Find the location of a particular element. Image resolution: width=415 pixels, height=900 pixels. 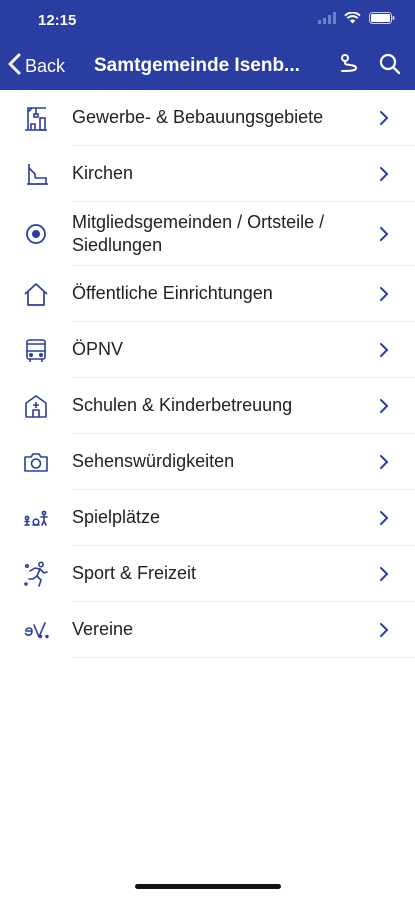

list-item-gewerbe: Gewerbe- & Bebauungsgebiete is located at coordinates (207, 118).